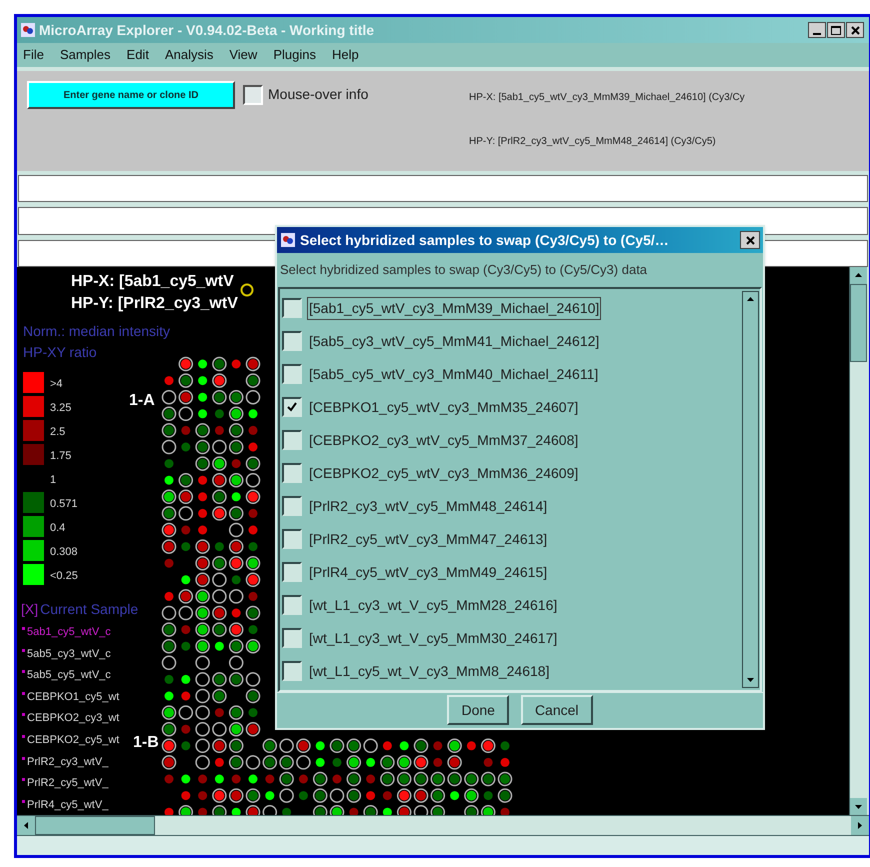  What do you see at coordinates (53, 480) in the screenshot?
I see `legend-label: 1` at bounding box center [53, 480].